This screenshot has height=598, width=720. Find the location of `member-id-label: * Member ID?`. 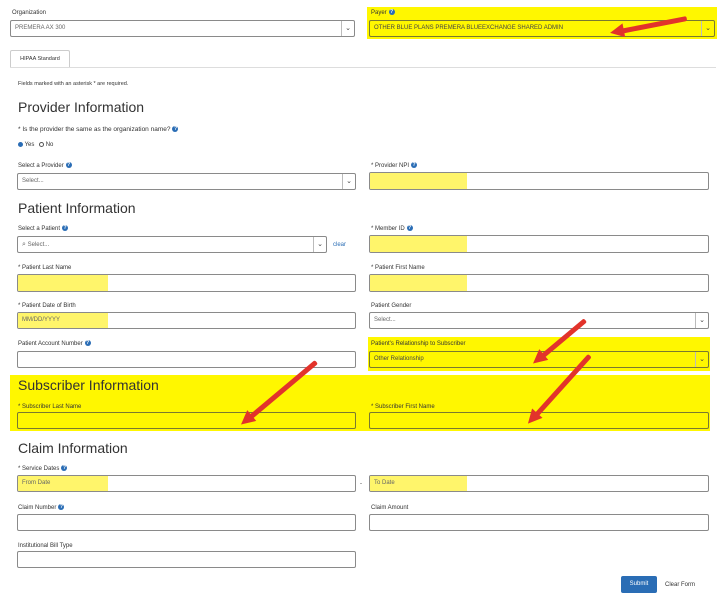

member-id-label: * Member ID? is located at coordinates (392, 228).